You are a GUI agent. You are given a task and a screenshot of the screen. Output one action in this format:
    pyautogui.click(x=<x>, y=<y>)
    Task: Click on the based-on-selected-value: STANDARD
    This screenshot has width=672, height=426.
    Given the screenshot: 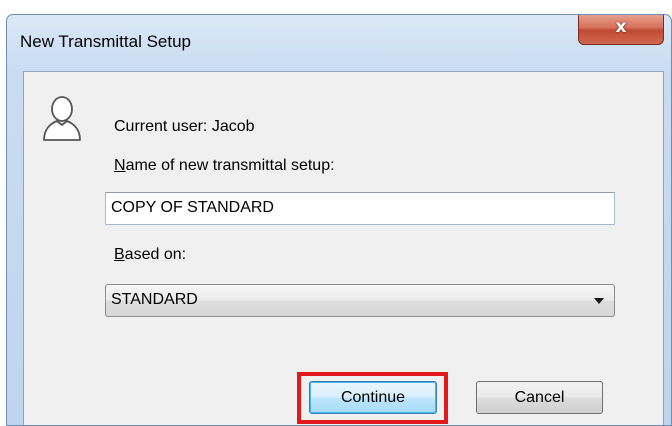 What is the action you would take?
    pyautogui.click(x=154, y=299)
    